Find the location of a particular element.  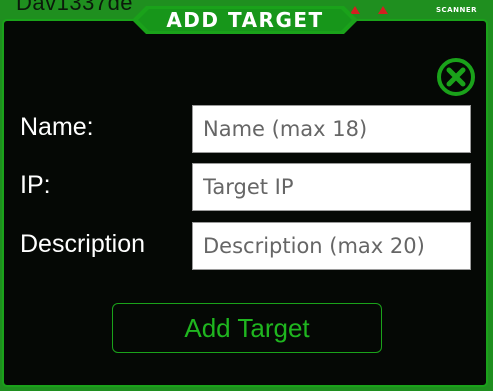

ip-input is located at coordinates (331, 187).